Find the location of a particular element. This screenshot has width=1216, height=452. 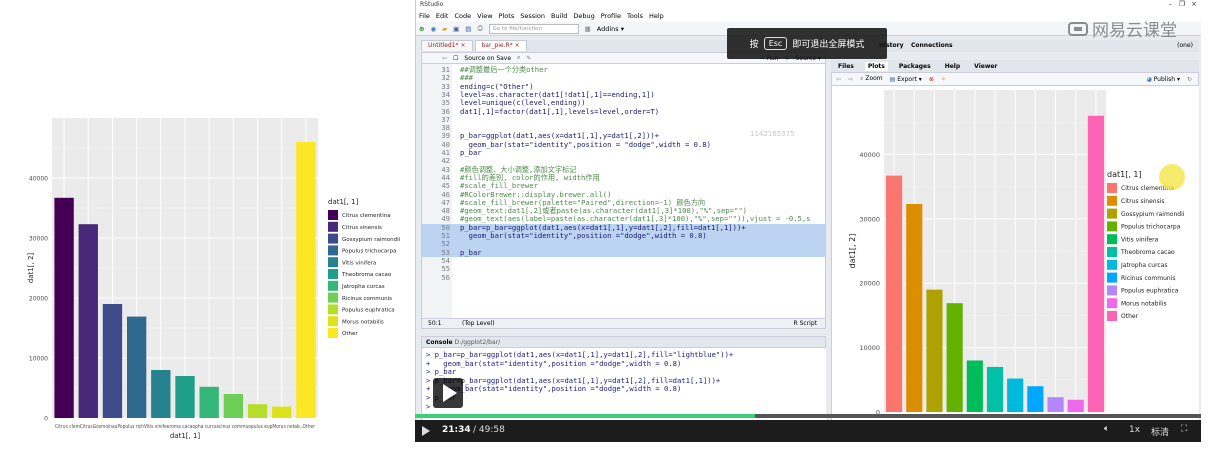

bar-morus-notabilis is located at coordinates (1075, 405).